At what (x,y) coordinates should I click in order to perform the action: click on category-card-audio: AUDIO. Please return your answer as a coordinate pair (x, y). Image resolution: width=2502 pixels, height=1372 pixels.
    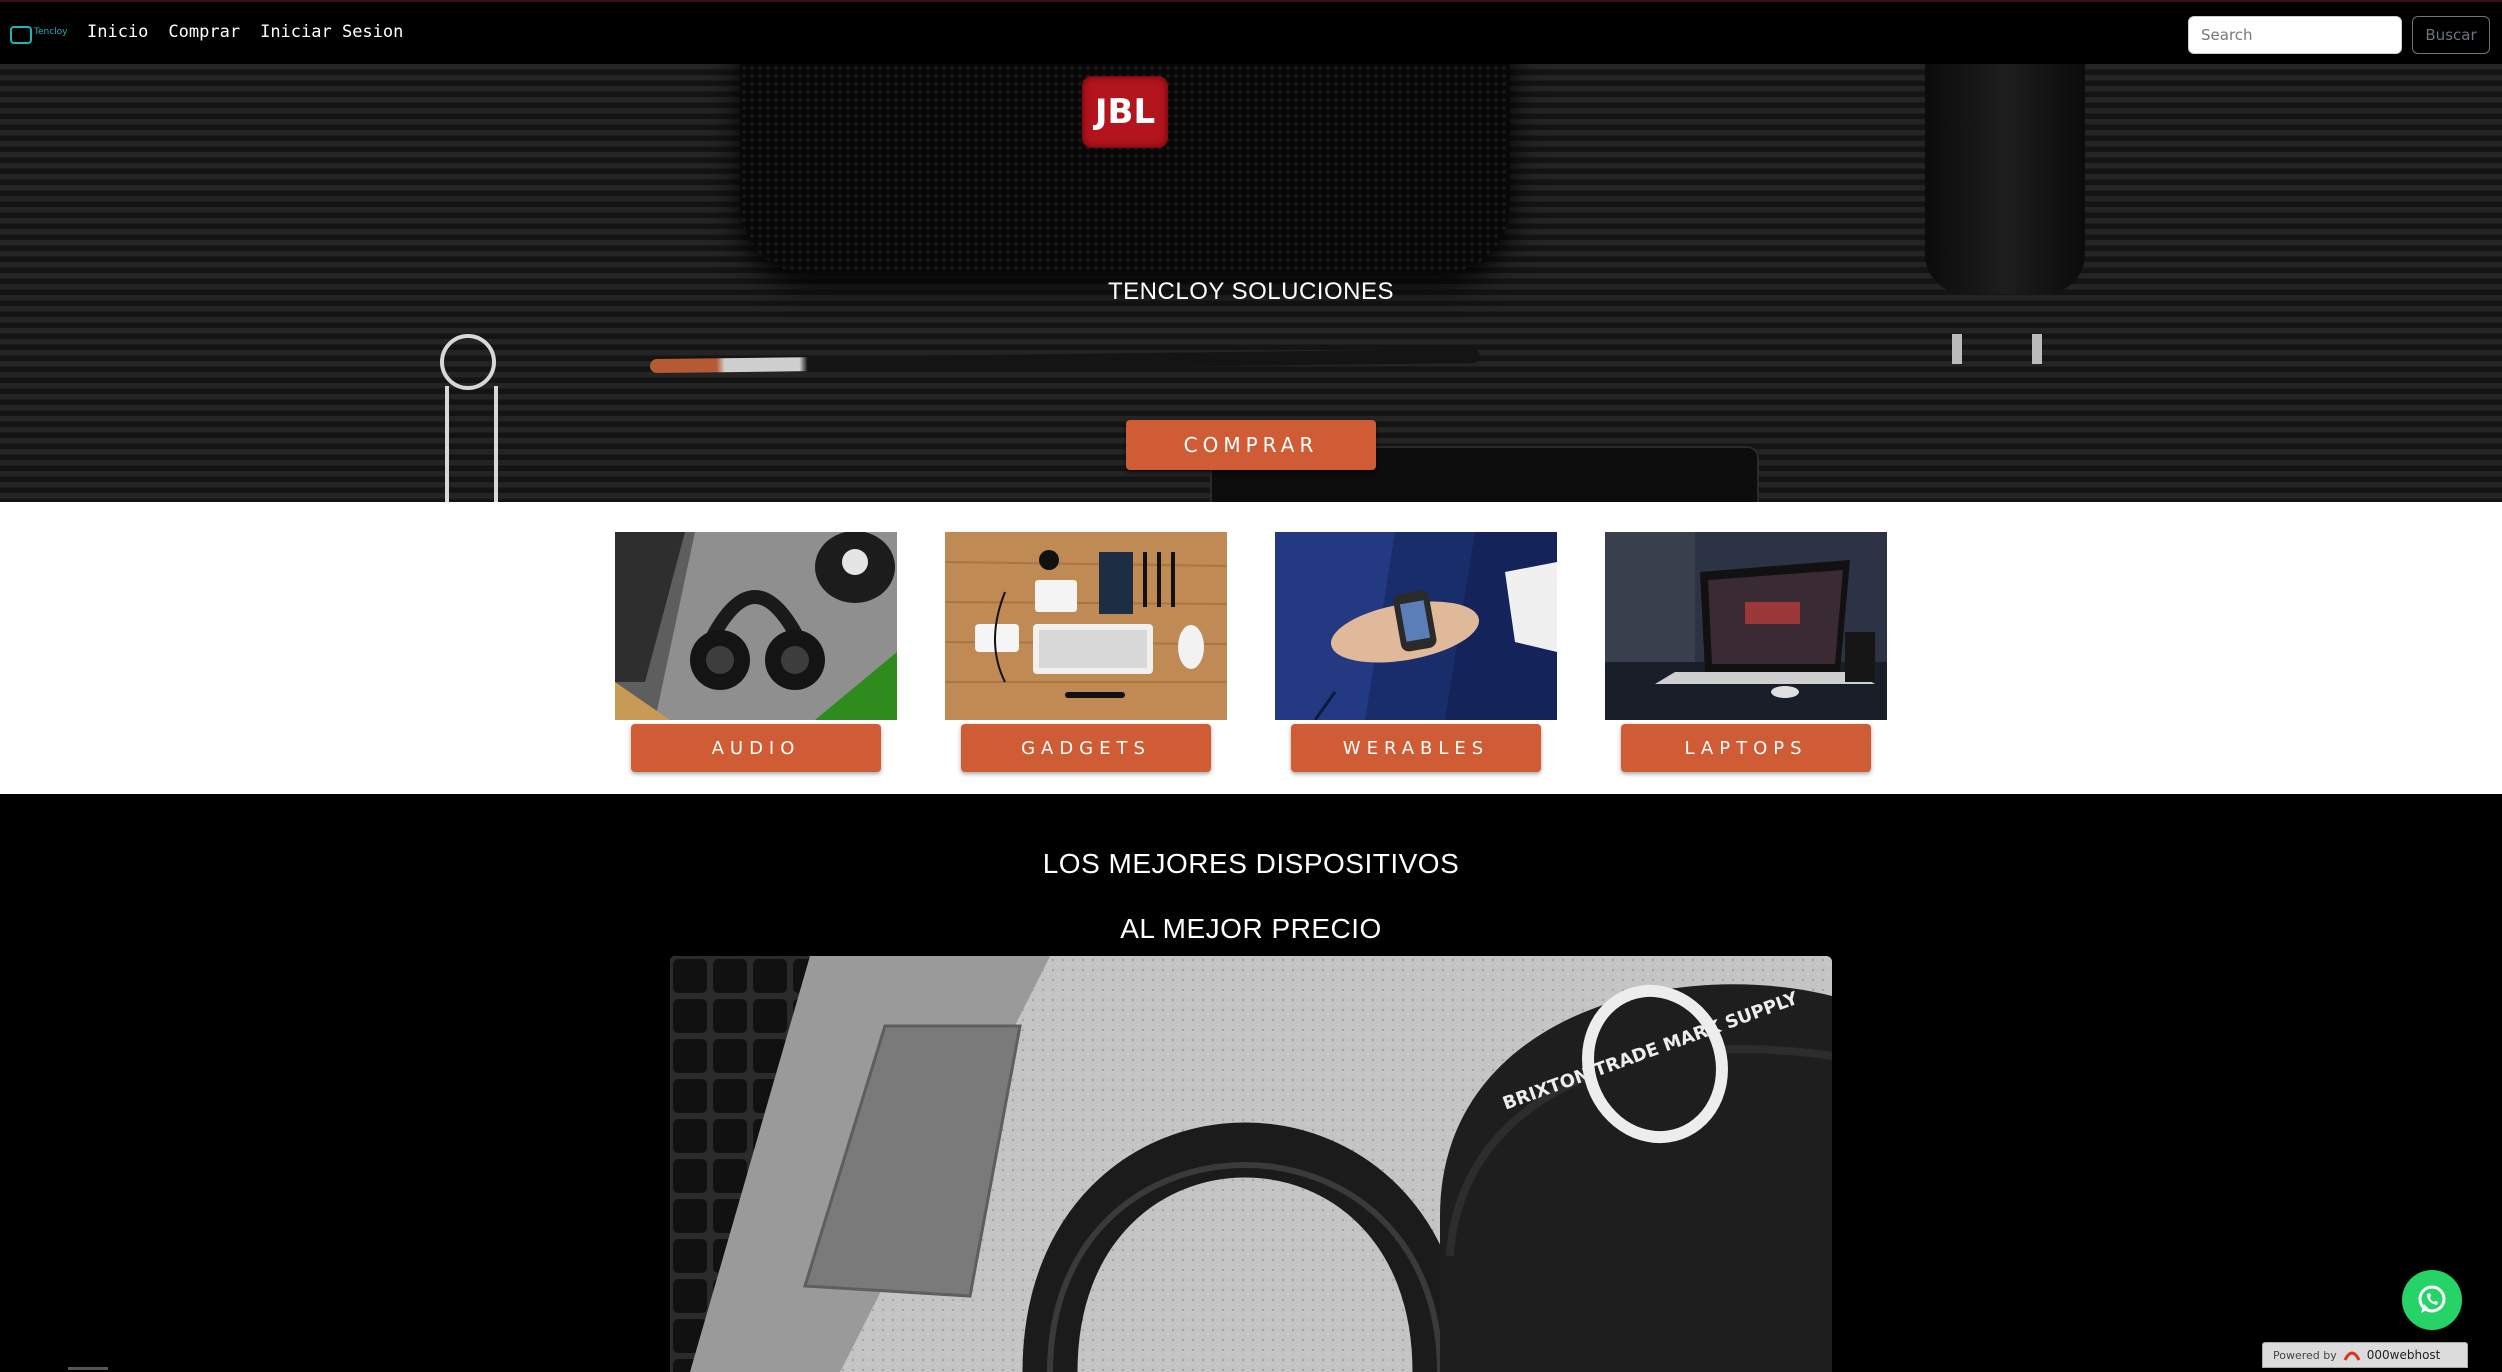
    Looking at the image, I should click on (756, 654).